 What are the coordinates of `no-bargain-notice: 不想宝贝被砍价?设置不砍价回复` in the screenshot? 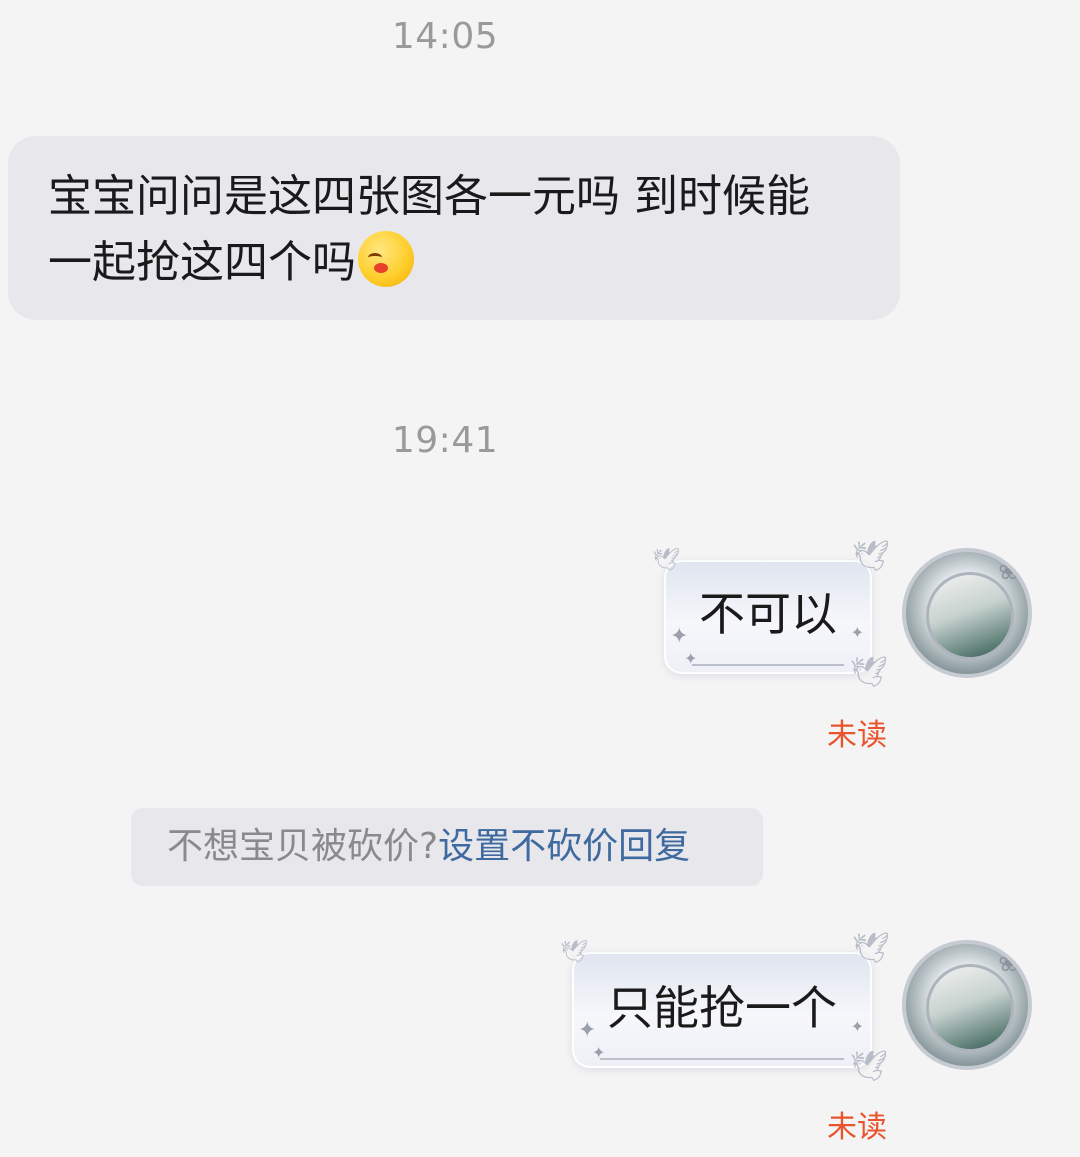 It's located at (447, 847).